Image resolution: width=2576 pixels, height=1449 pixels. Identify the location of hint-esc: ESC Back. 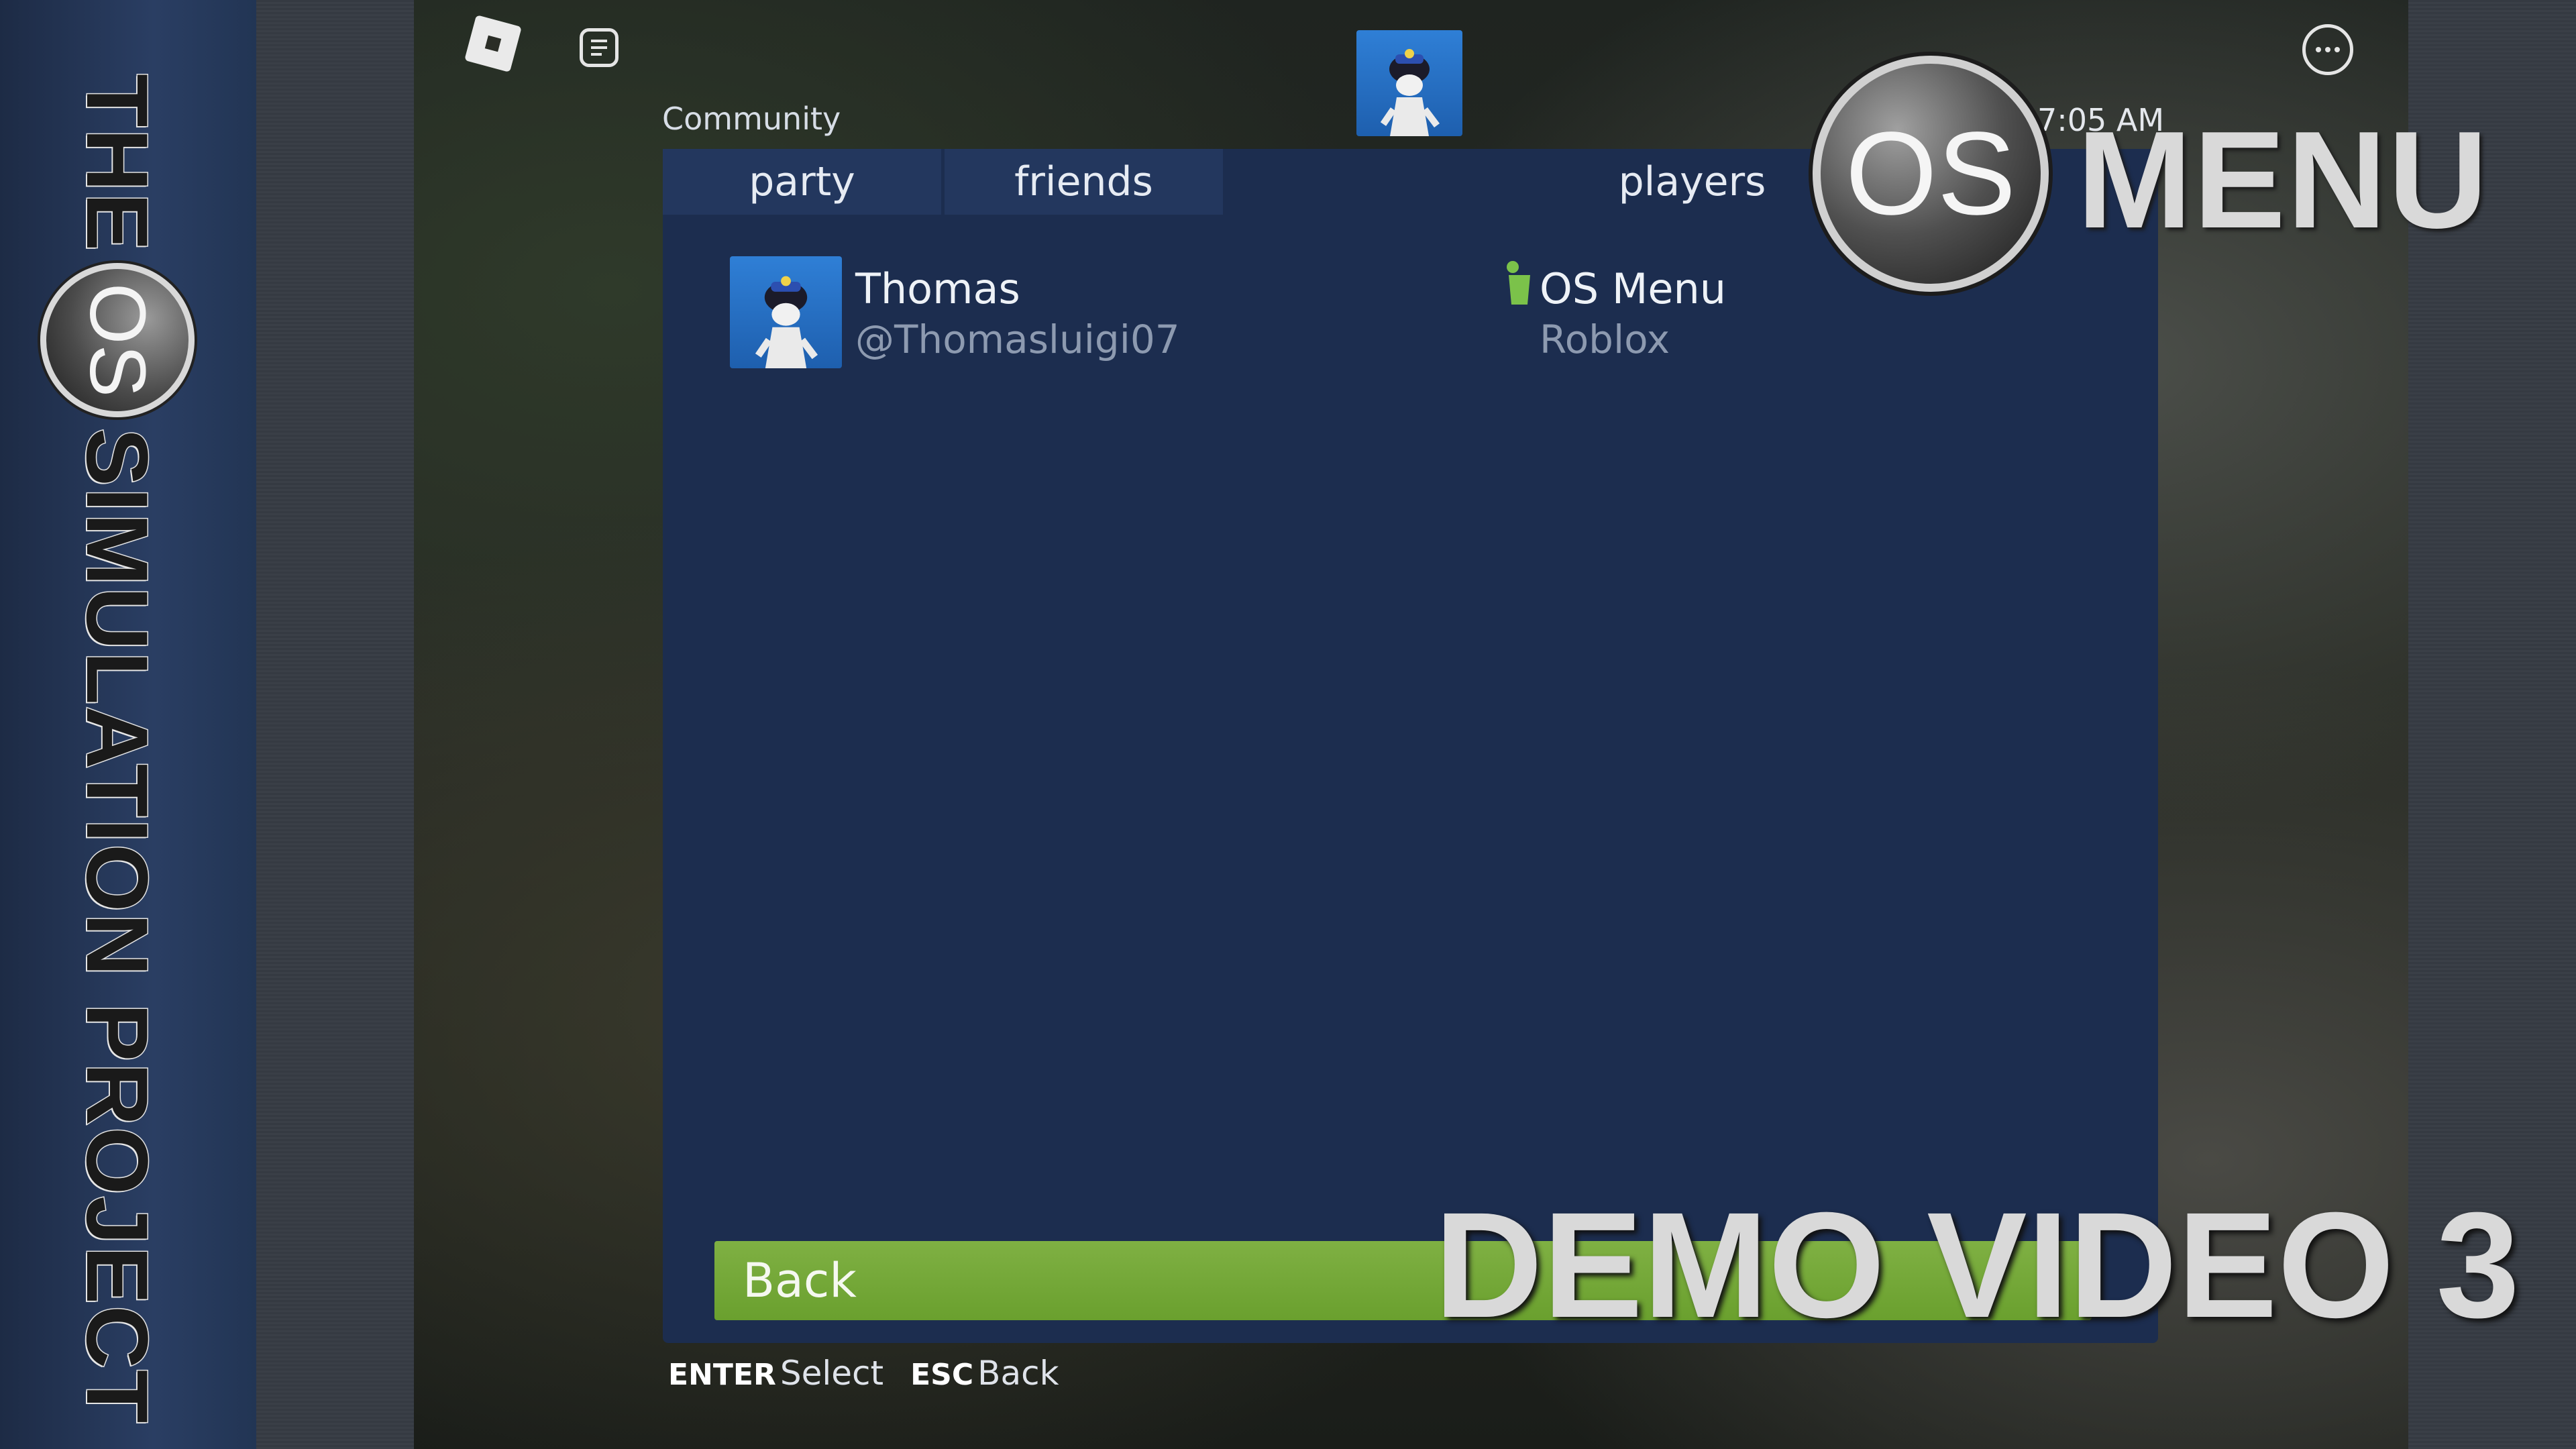
(984, 1373).